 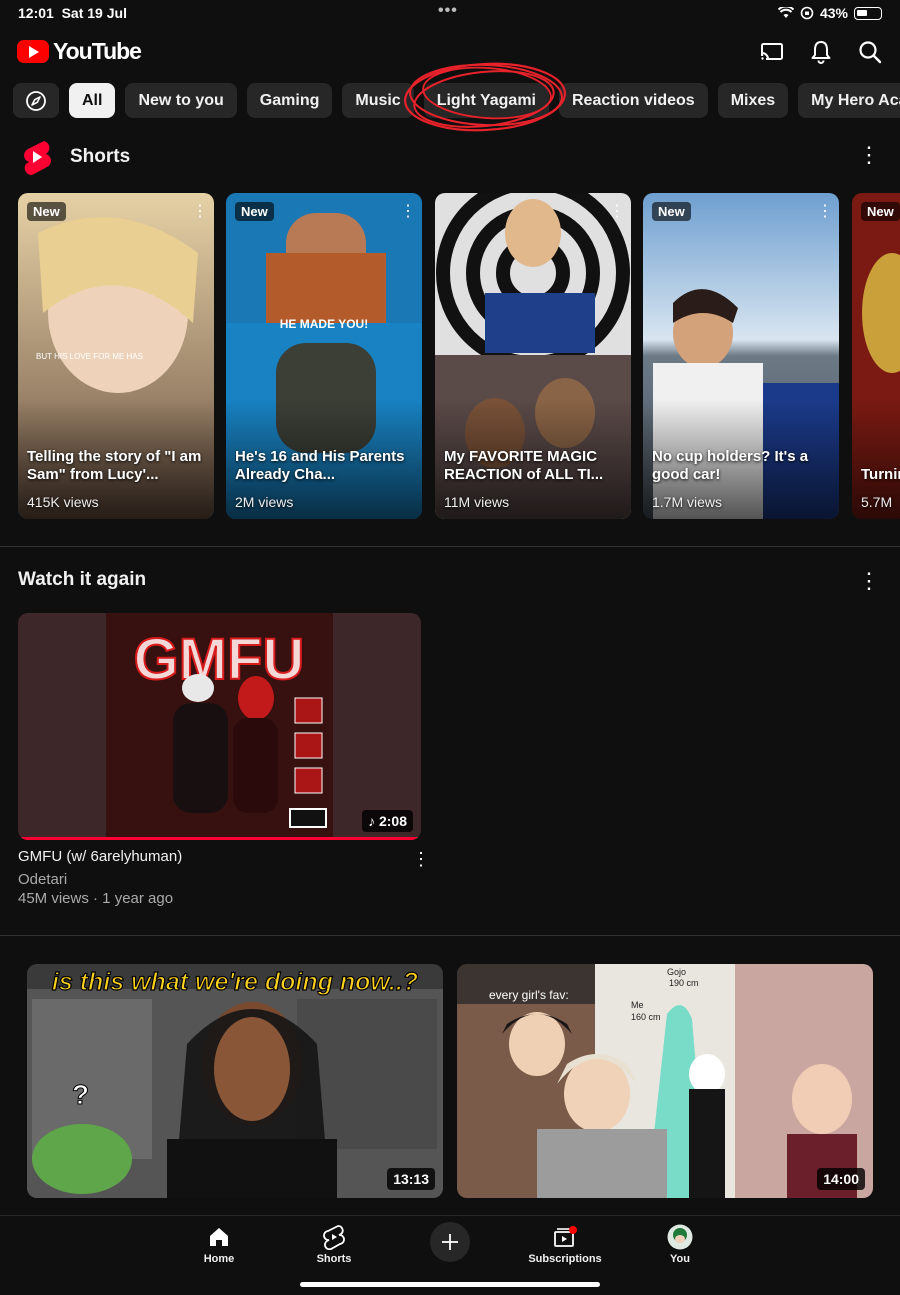 What do you see at coordinates (565, 1236) in the screenshot?
I see `subscriptions-icon` at bounding box center [565, 1236].